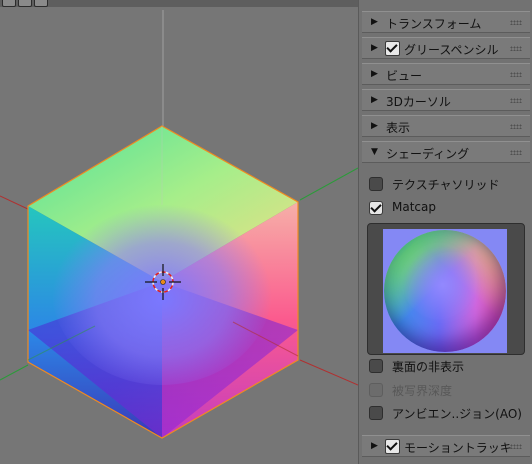 This screenshot has height=464, width=532. Describe the element at coordinates (392, 48) in the screenshot. I see `grease-pencil-checkbox` at that location.